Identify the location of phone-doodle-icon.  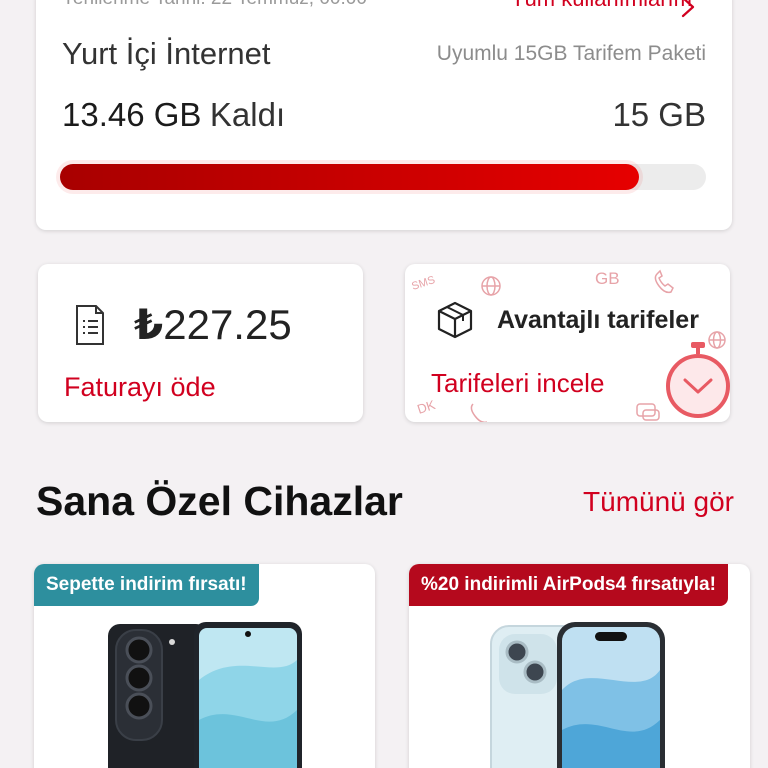
(664, 281).